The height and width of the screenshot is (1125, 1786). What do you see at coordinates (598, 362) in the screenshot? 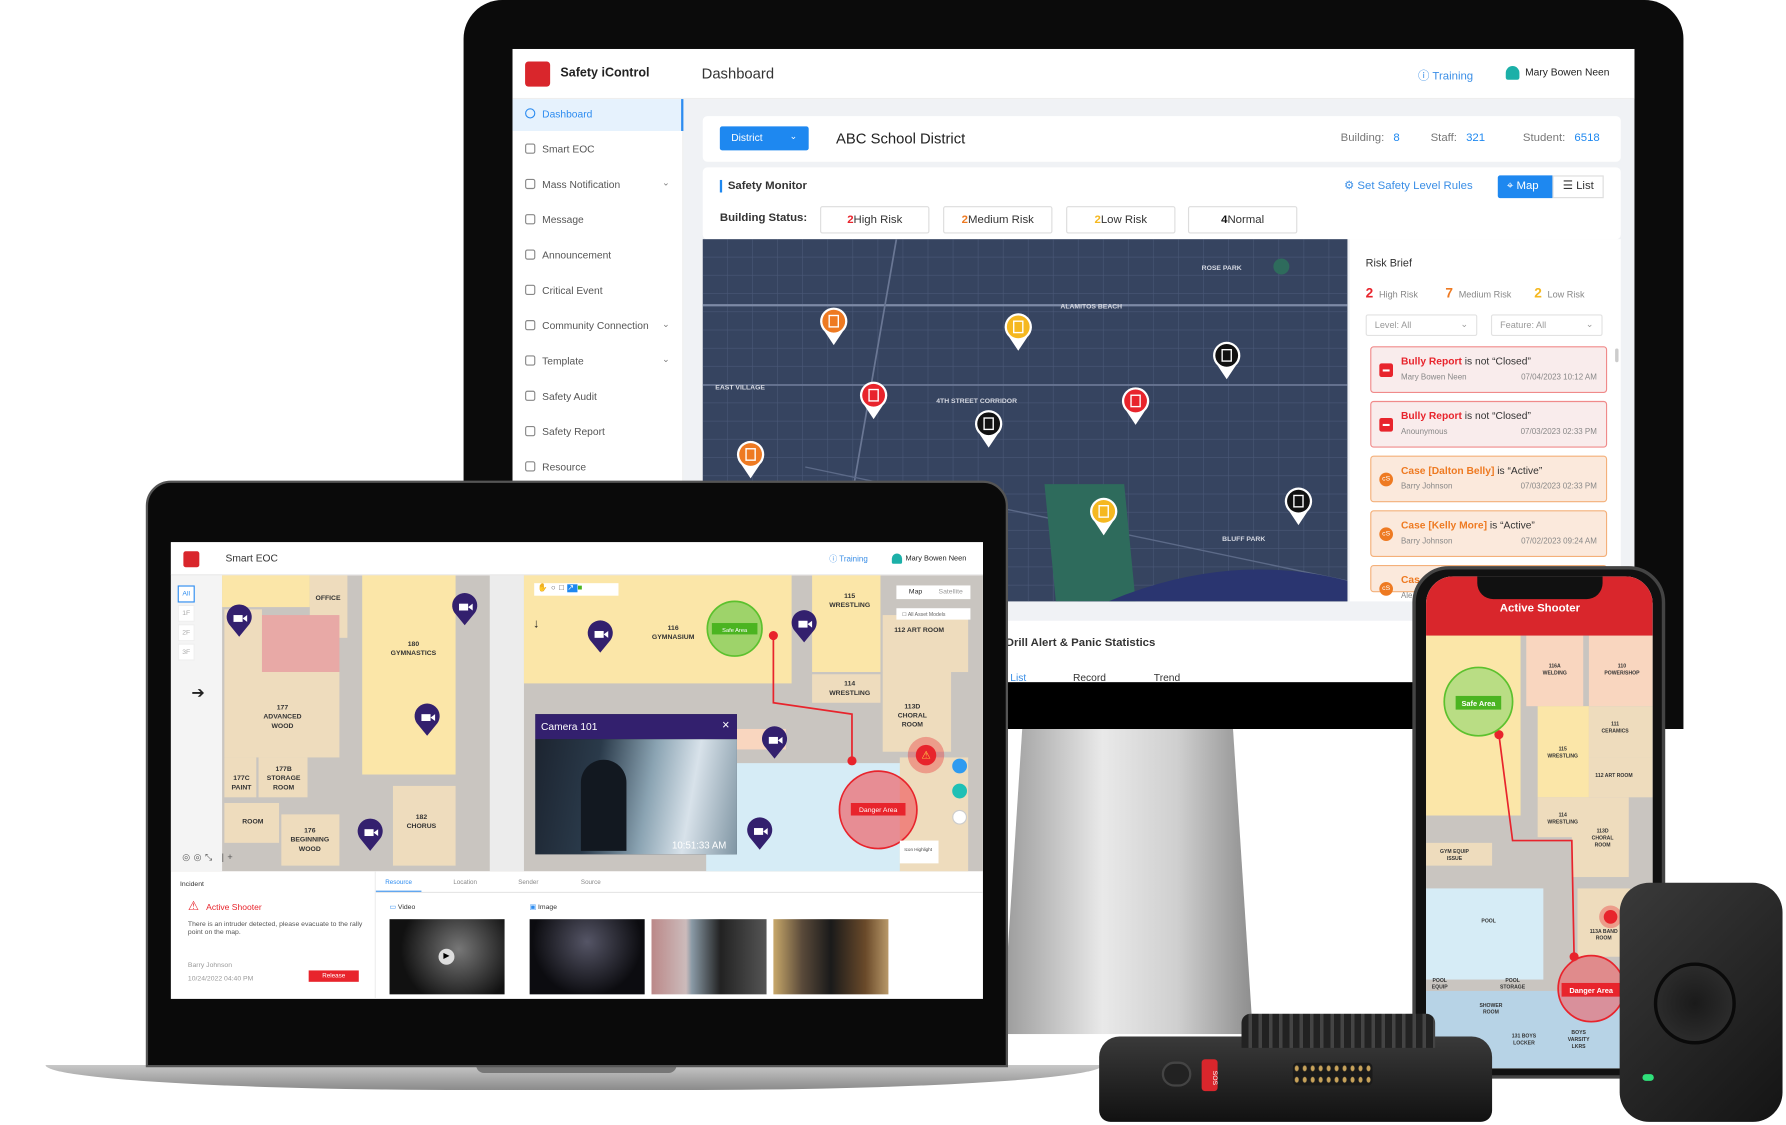
I see `sidebar-item-template: Template ⌄` at bounding box center [598, 362].